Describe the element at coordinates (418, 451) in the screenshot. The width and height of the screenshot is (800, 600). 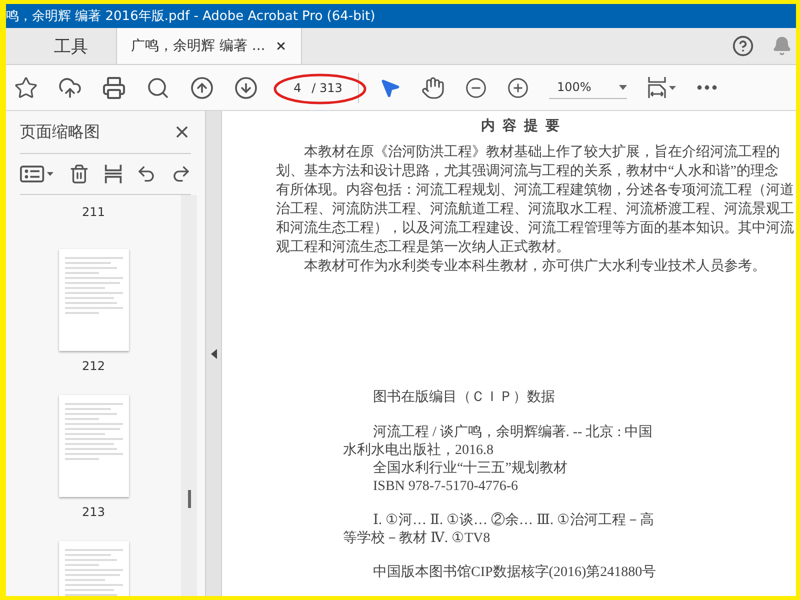
I see `text-line: 水利水电出版社，2016.8` at that location.